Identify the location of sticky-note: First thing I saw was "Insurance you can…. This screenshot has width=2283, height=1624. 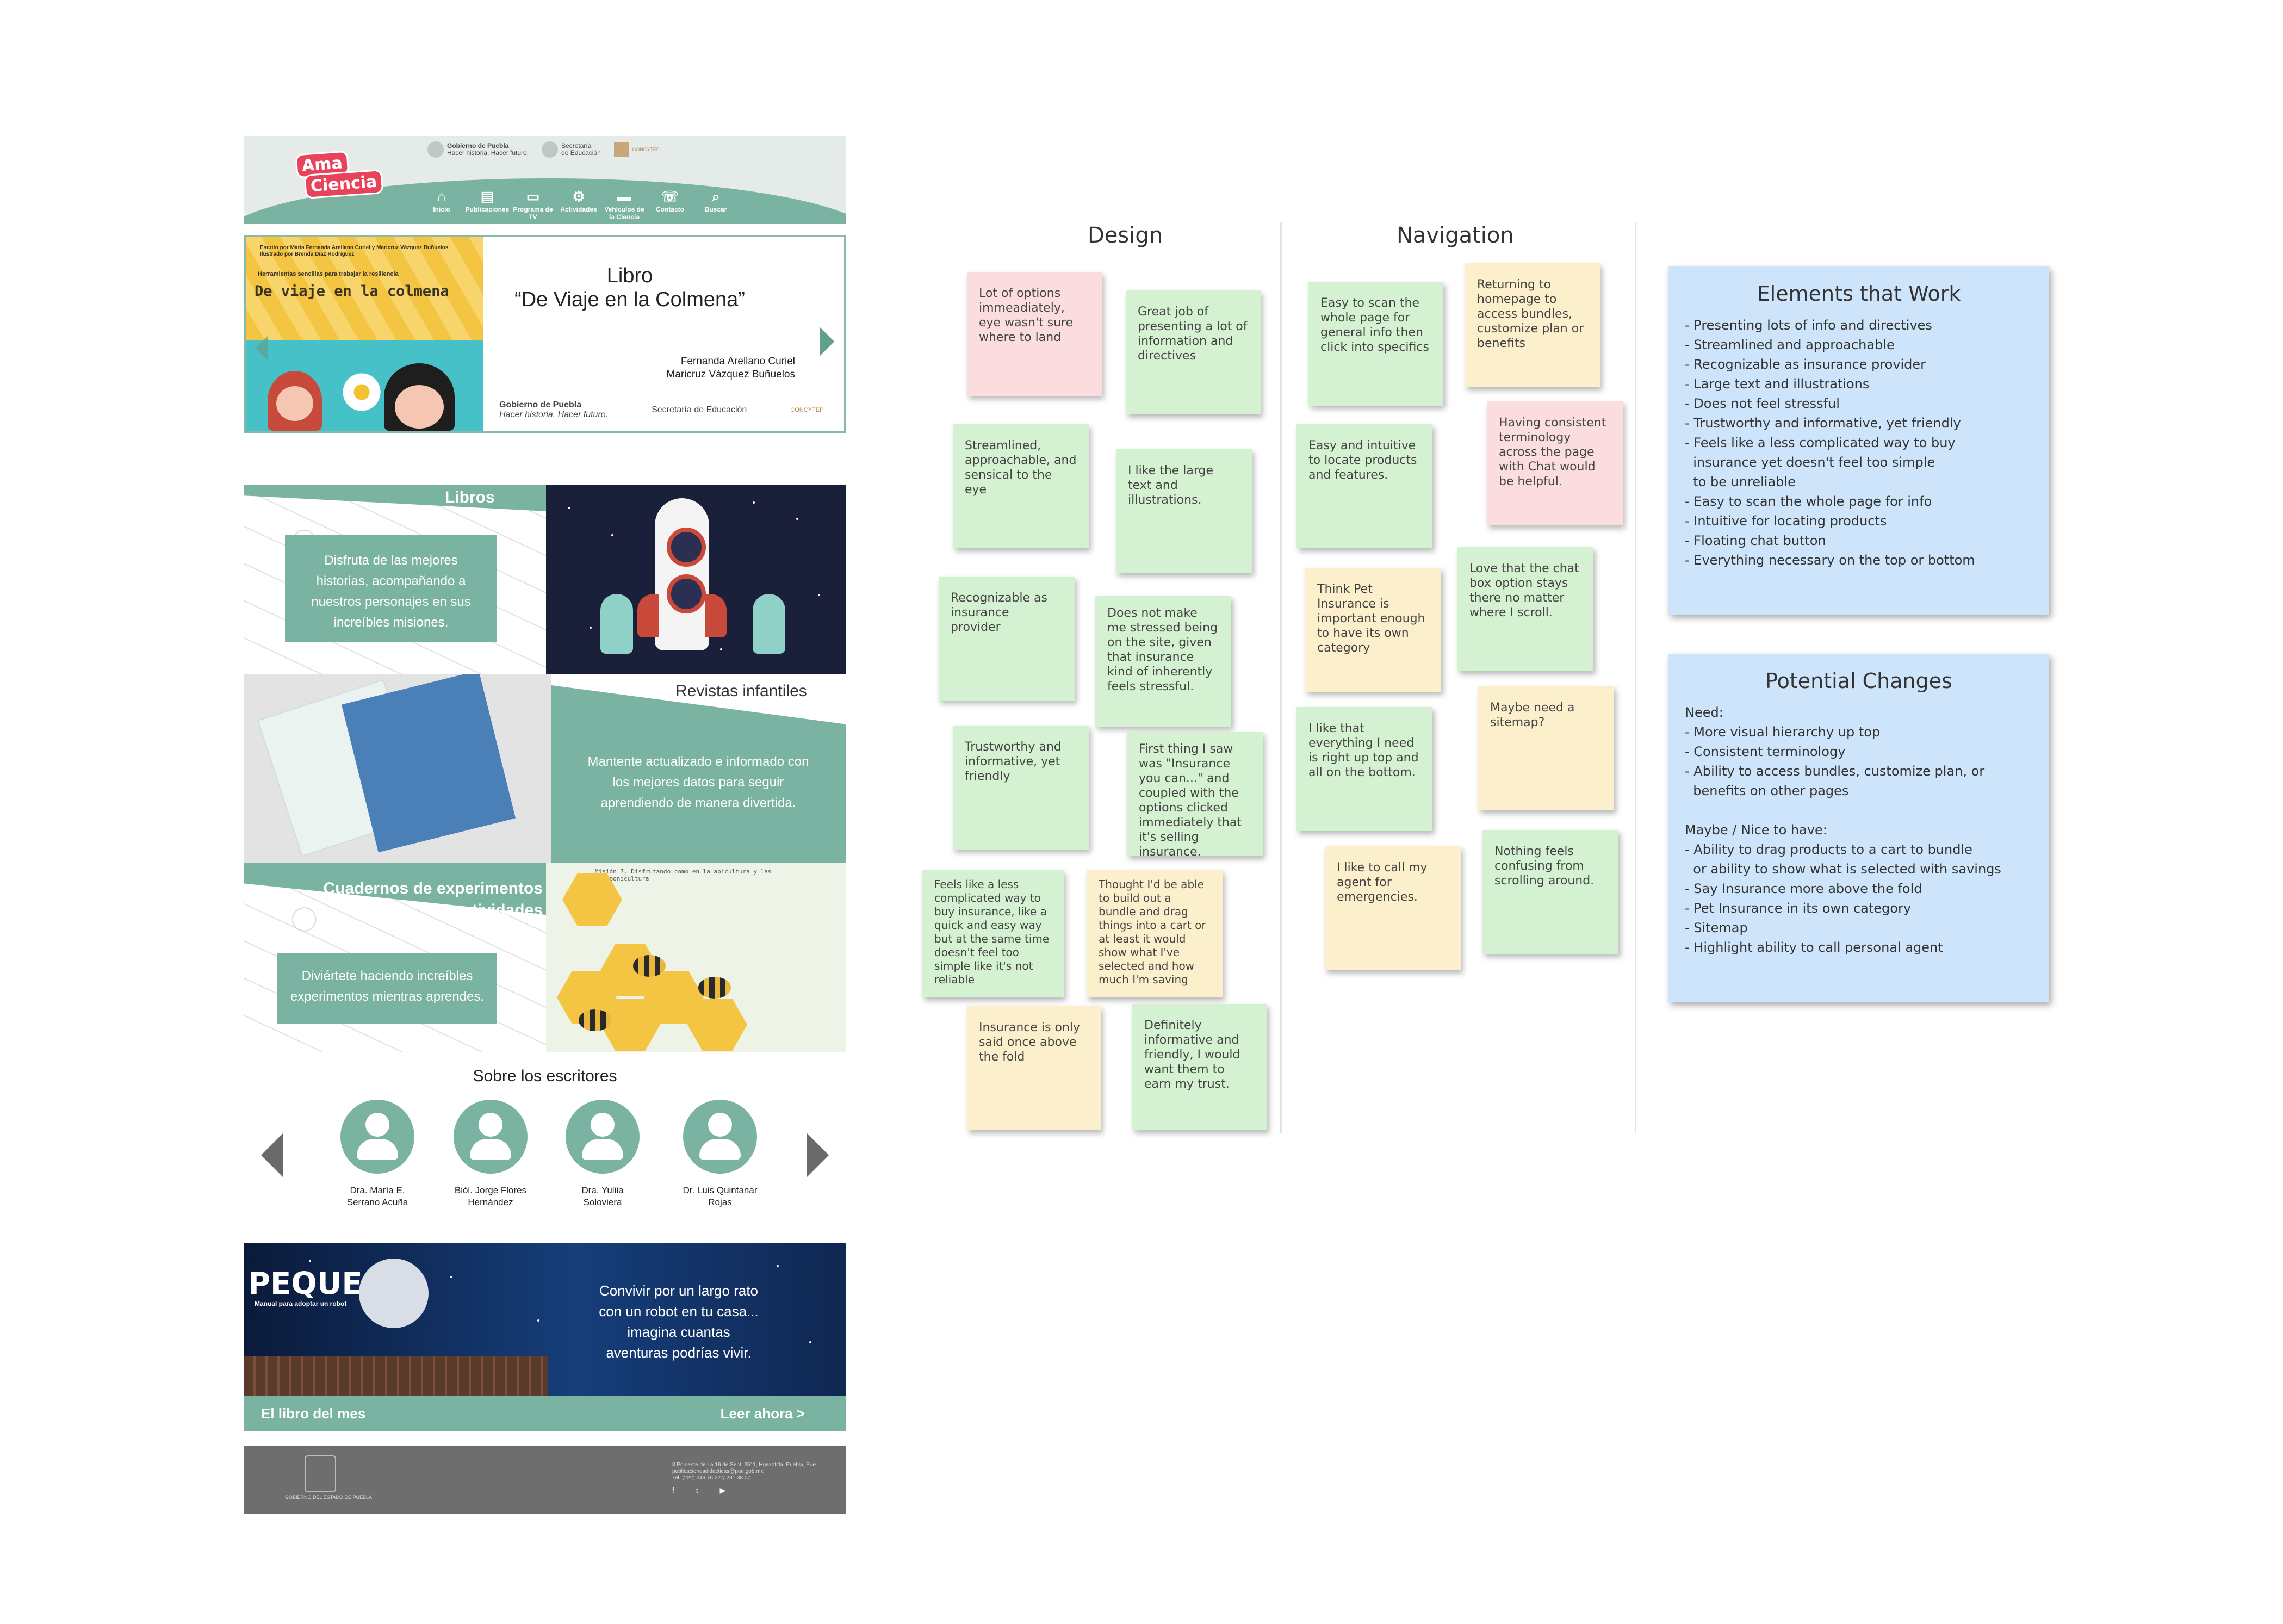
(1195, 795).